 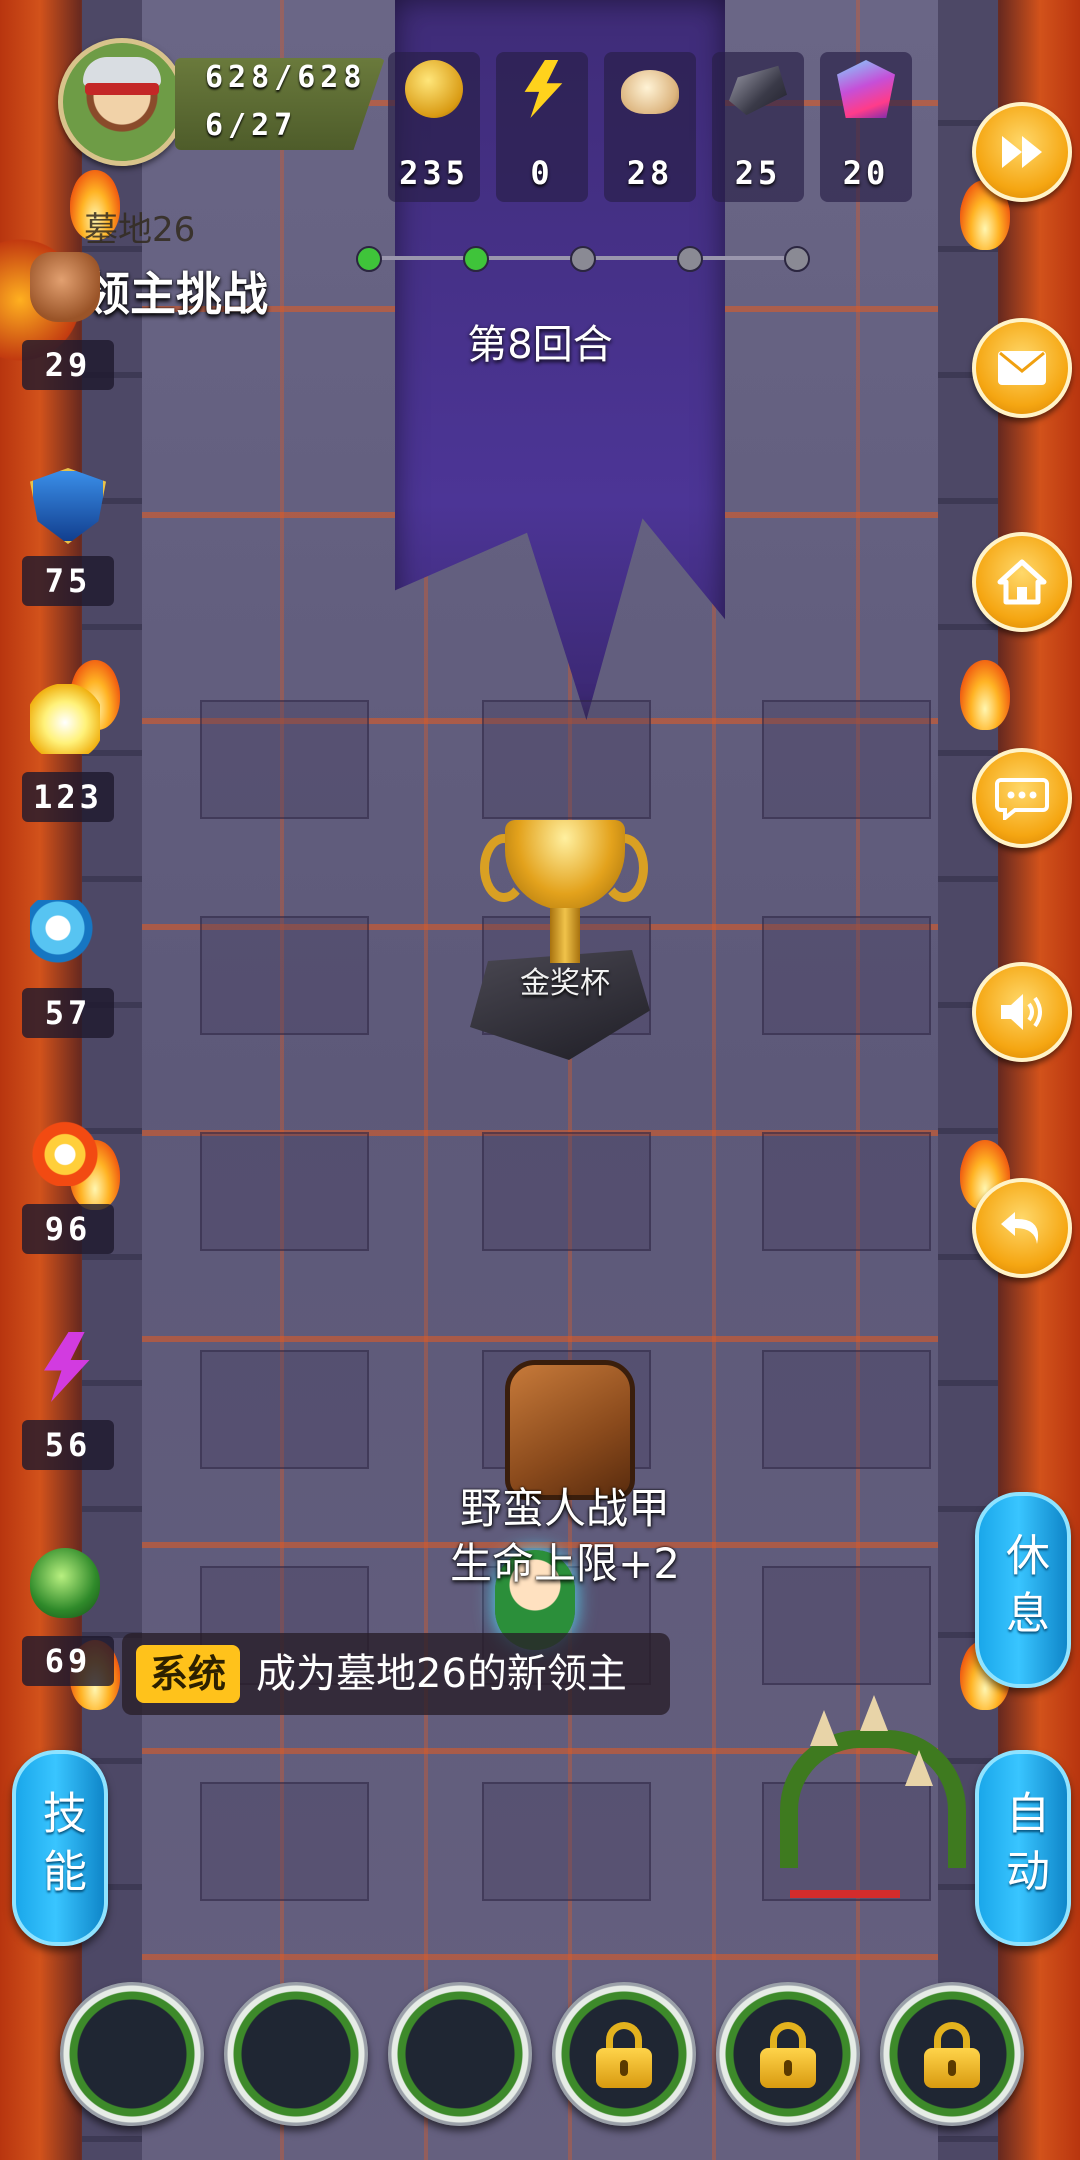 I want to click on gold-coin-icon, so click(x=434, y=89).